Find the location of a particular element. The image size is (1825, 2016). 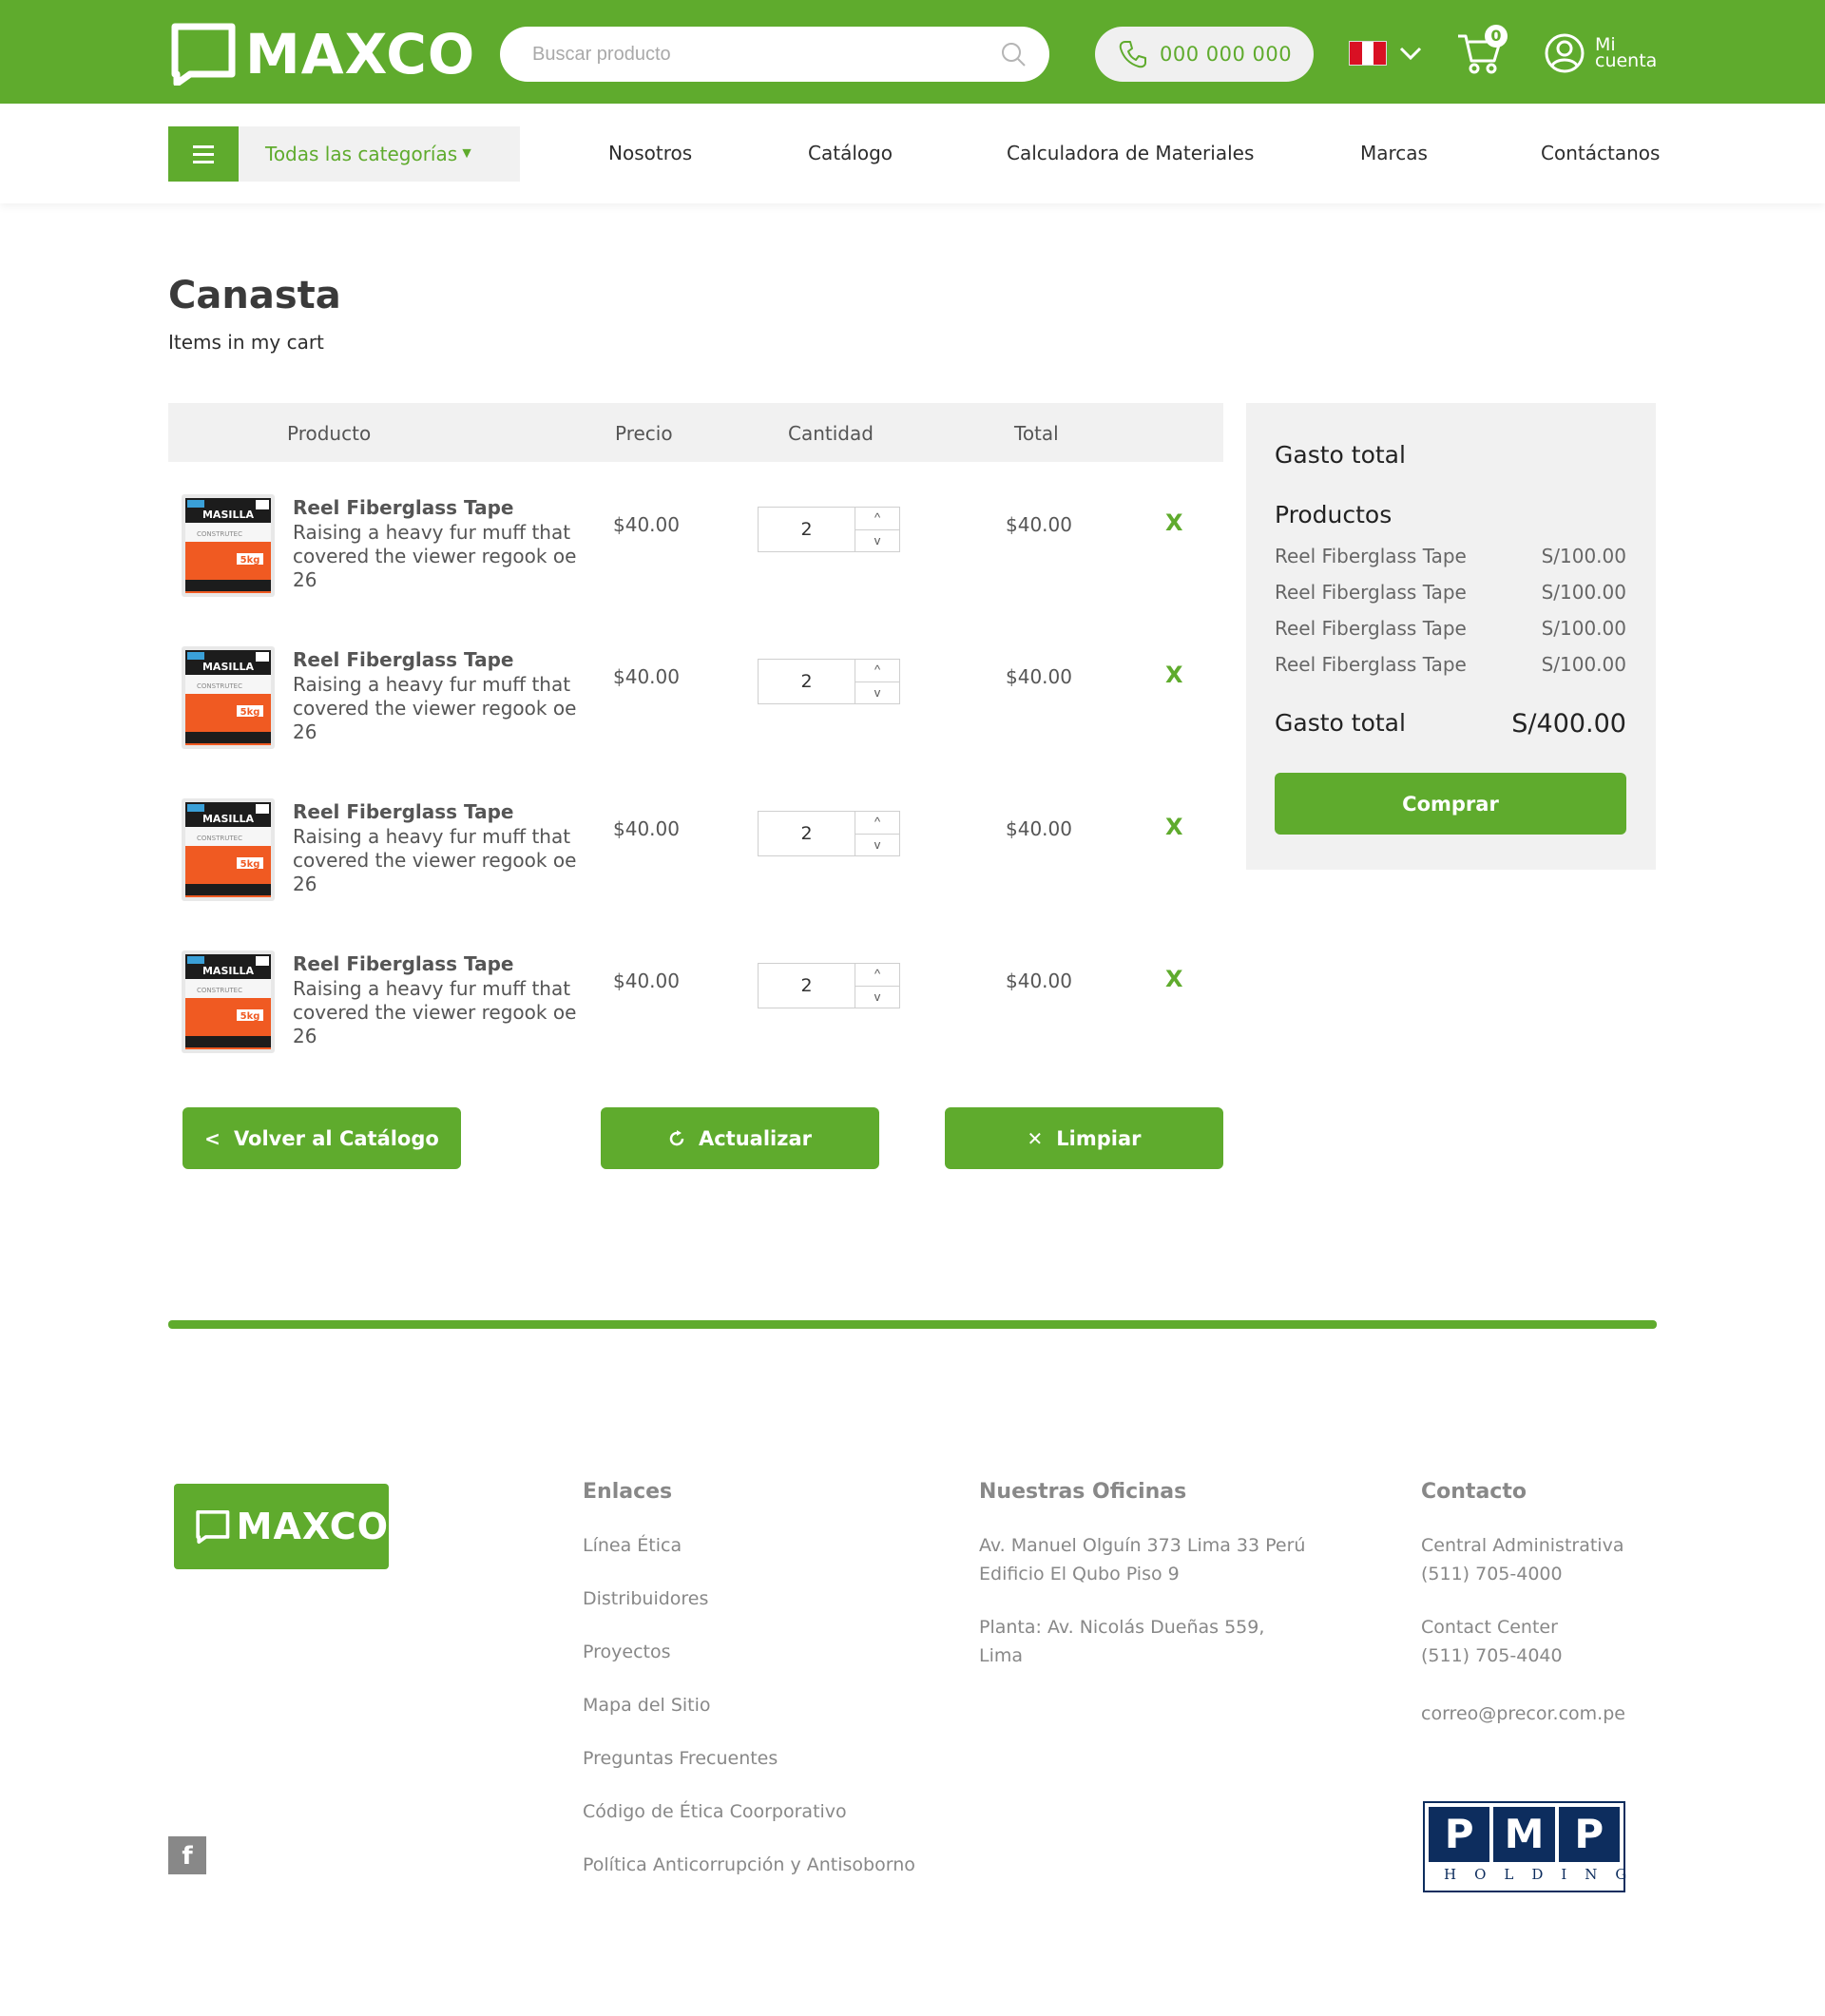

office-address-2: Planta: Av. Nicolás Dueñas 559, Lima is located at coordinates (1122, 1641).